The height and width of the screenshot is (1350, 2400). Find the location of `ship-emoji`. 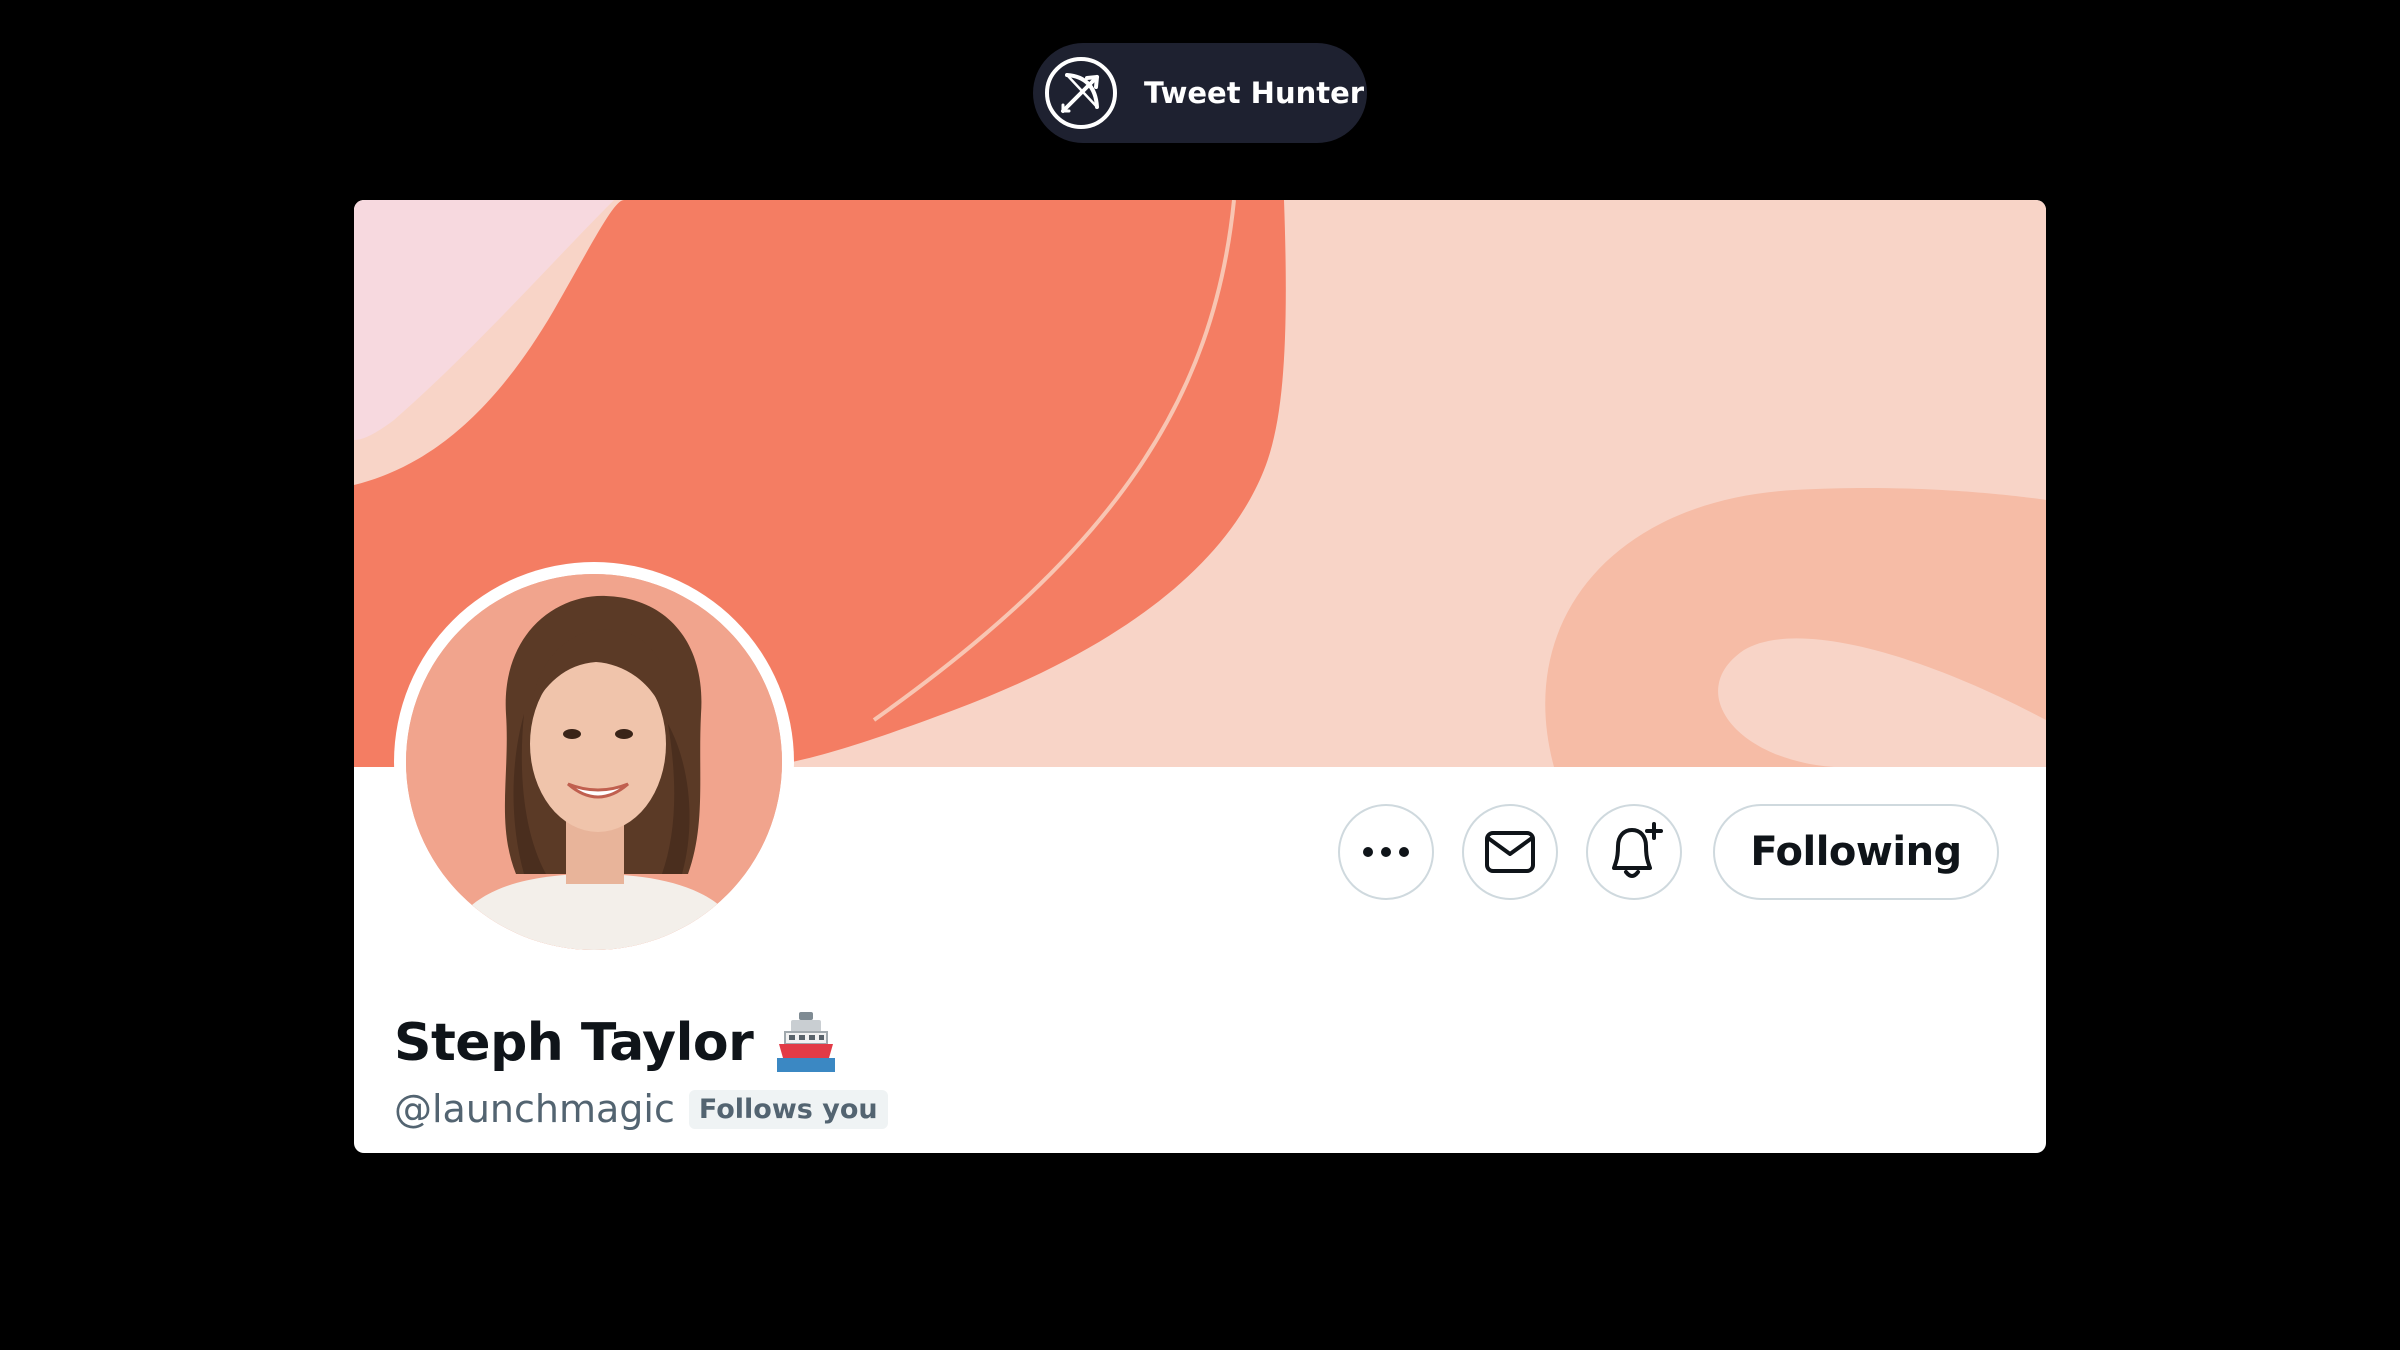

ship-emoji is located at coordinates (806, 1042).